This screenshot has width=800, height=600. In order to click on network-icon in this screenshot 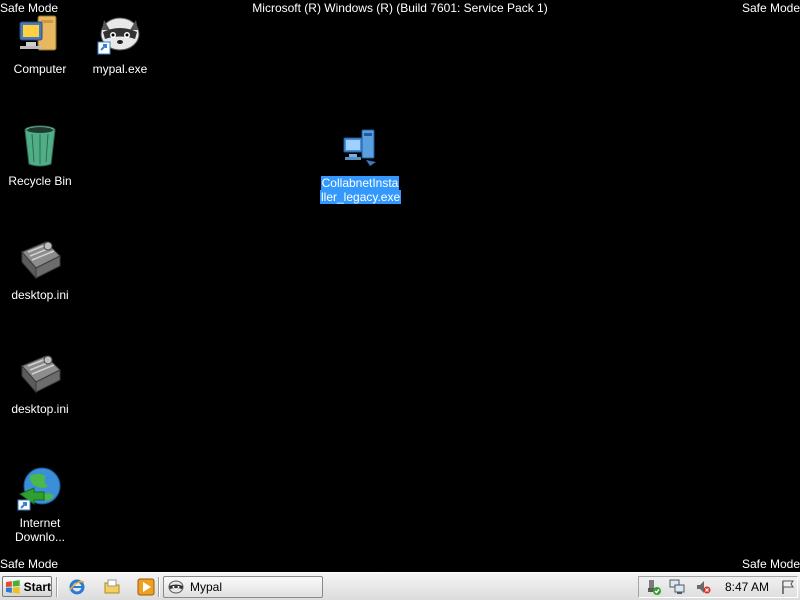, I will do `click(677, 587)`.